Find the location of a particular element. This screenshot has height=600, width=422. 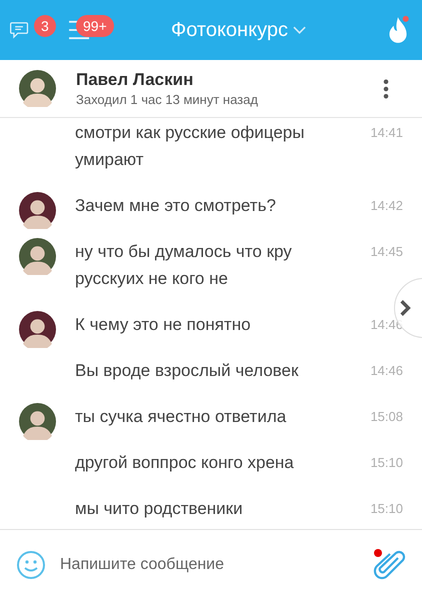

message-time: 14:41 is located at coordinates (386, 133).